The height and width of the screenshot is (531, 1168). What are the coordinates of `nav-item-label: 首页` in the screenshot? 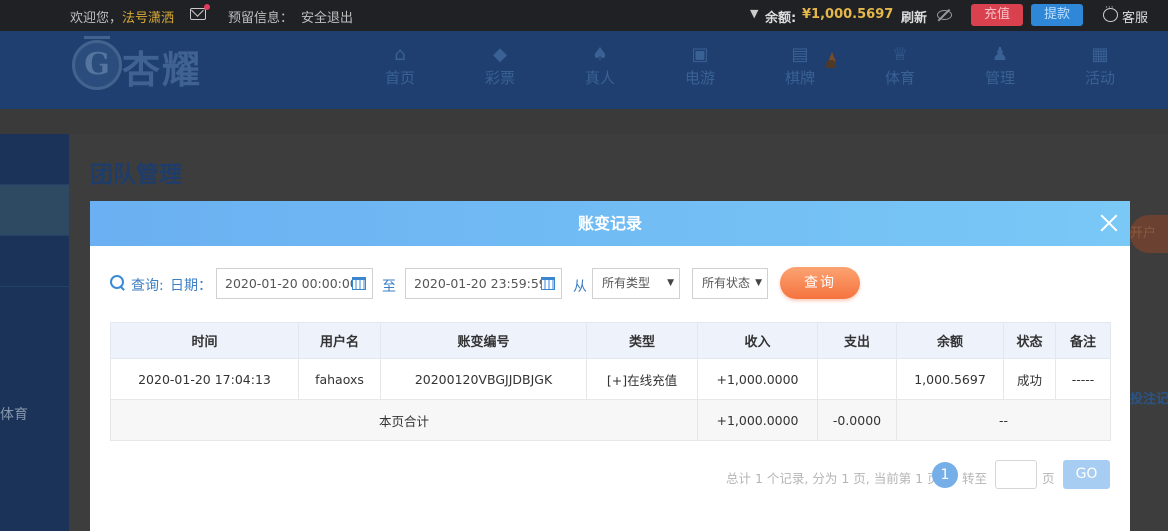 It's located at (399, 78).